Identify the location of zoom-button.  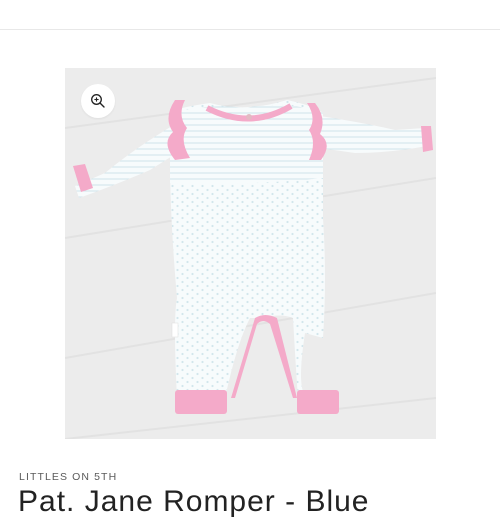
(98, 101).